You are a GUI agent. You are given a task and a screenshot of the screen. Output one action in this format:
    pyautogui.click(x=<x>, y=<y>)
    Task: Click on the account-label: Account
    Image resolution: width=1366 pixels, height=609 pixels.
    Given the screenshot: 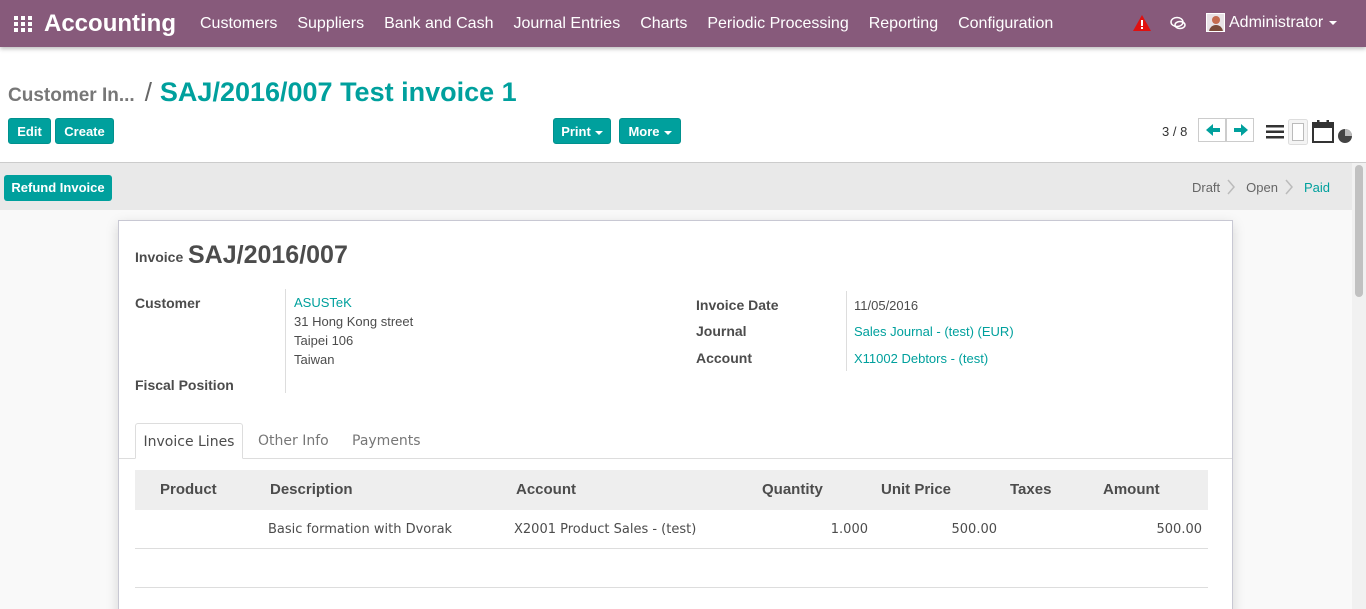 What is the action you would take?
    pyautogui.click(x=724, y=358)
    